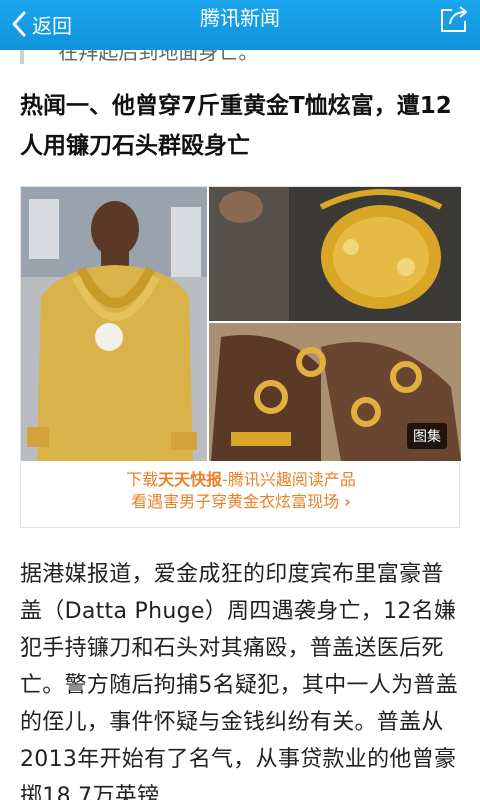 Image resolution: width=480 pixels, height=800 pixels. What do you see at coordinates (241, 491) in the screenshot?
I see `app-promo-link: 下载天天快报-腾讯兴趣阅读产品 看遇害男子穿黄金衣炫富现场 ›` at bounding box center [241, 491].